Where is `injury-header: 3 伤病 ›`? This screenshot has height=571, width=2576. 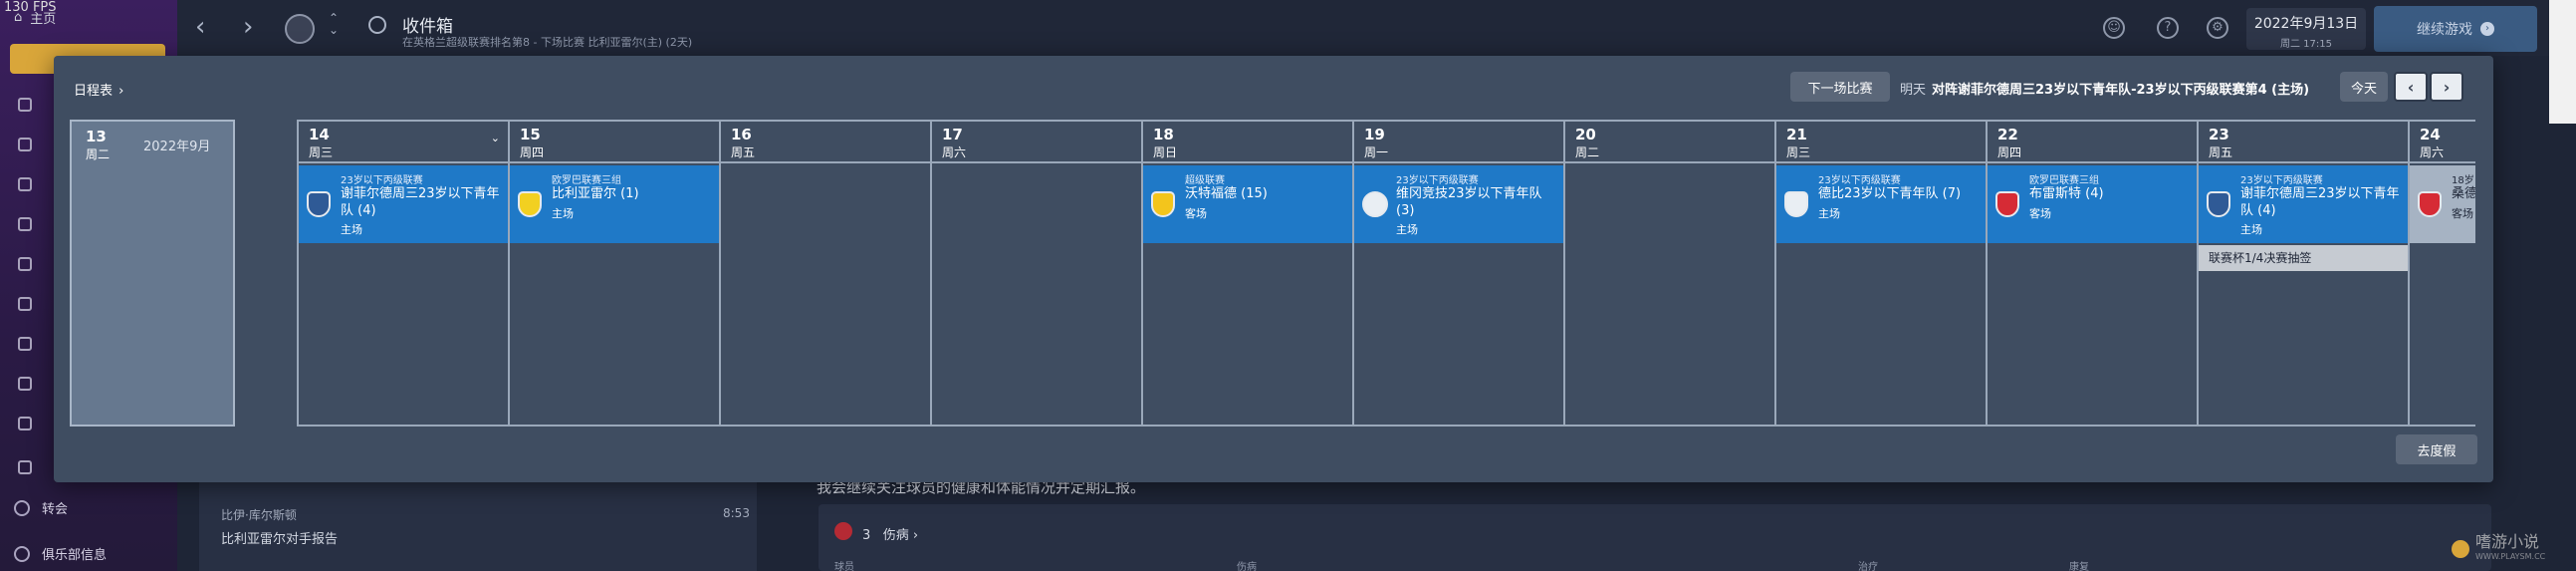
injury-header: 3 伤病 › is located at coordinates (890, 533).